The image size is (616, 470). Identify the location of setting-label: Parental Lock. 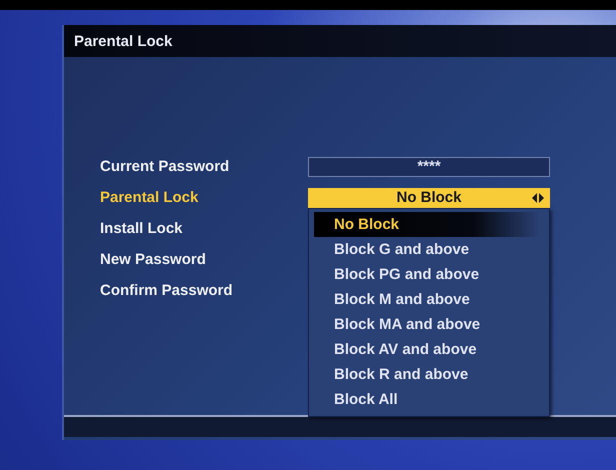
(204, 197).